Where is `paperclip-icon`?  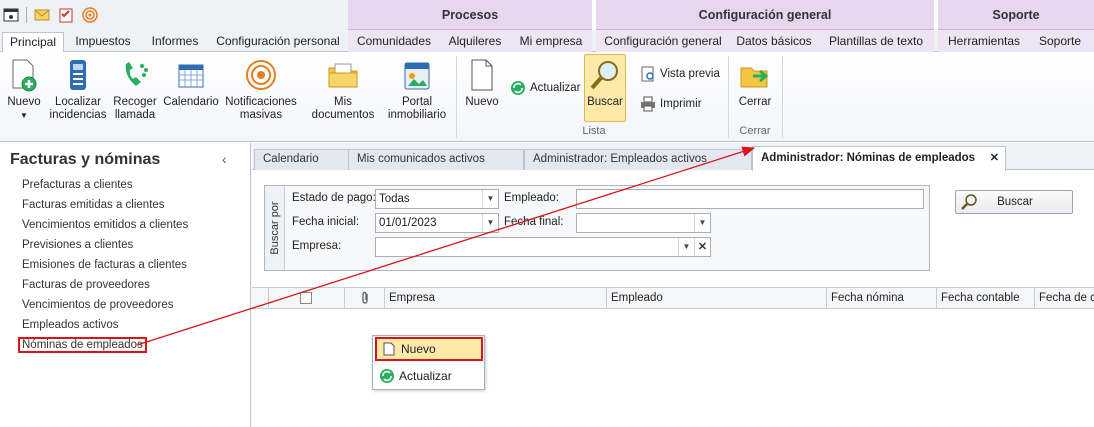
paperclip-icon is located at coordinates (364, 298).